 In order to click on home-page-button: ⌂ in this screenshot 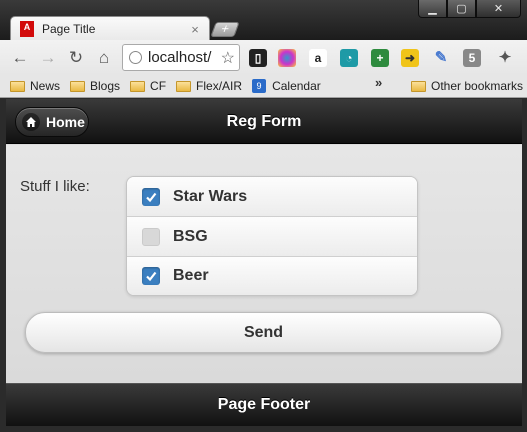, I will do `click(104, 58)`.